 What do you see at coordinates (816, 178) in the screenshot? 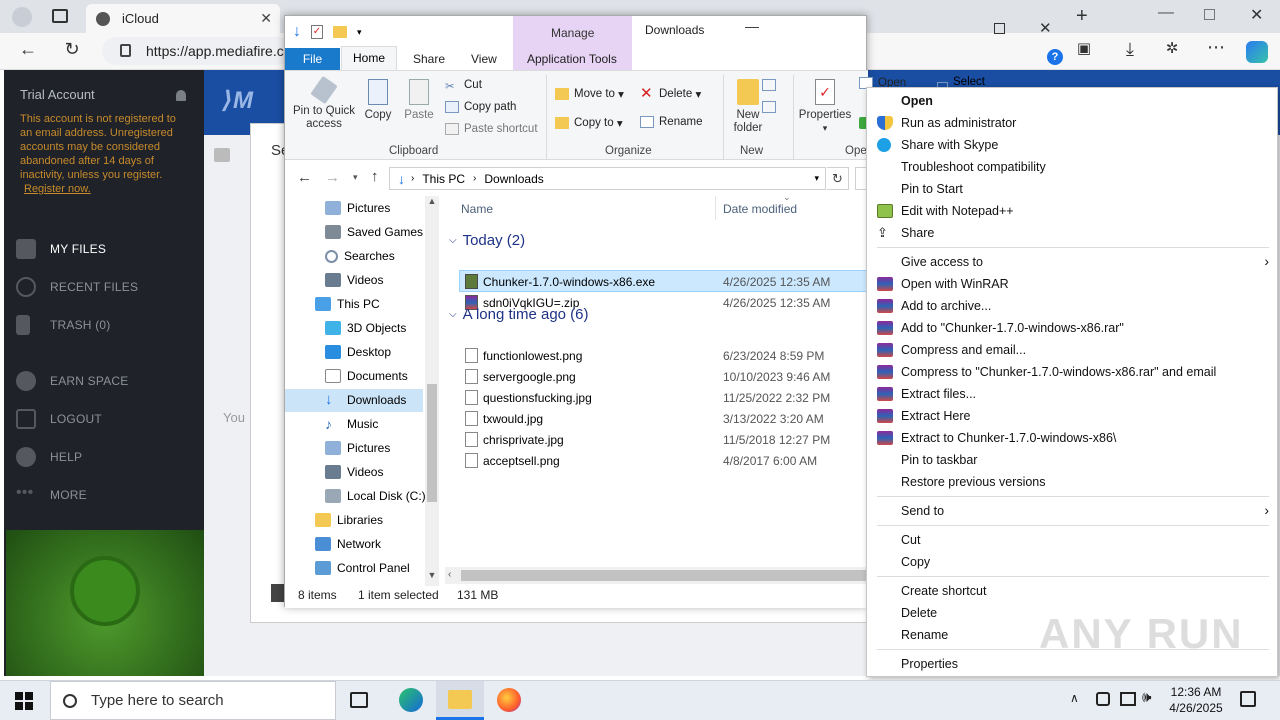
I see `path-dropdown-icon: ▾` at bounding box center [816, 178].